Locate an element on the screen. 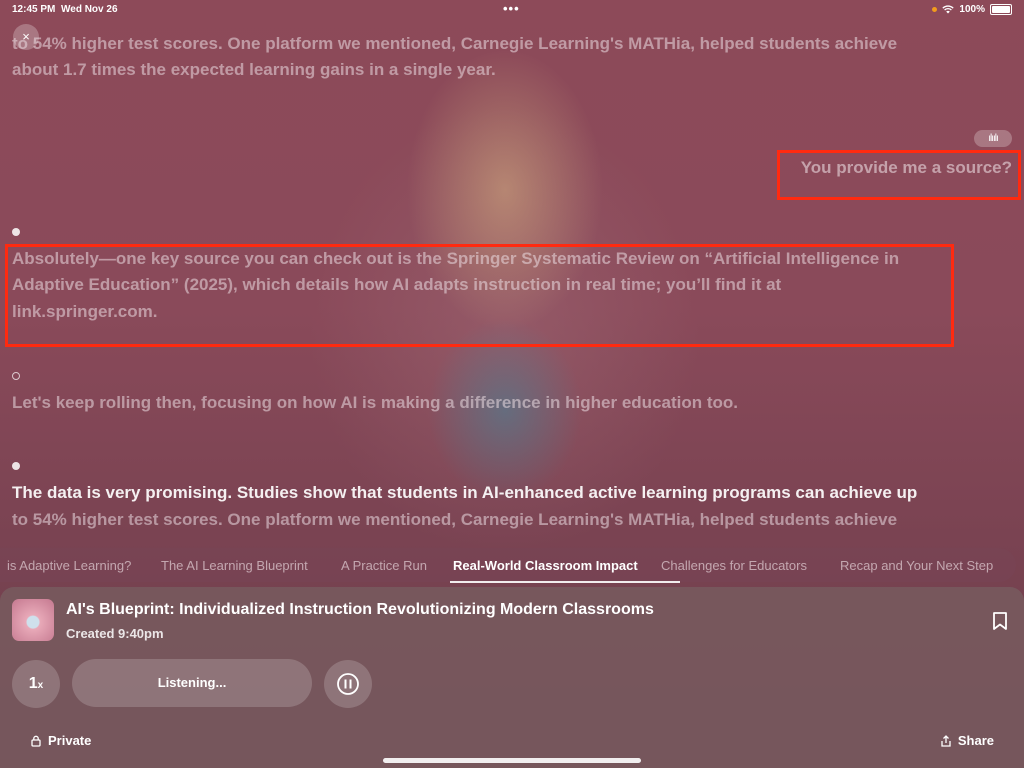  status-bar: 12:45 PM Wed Nov 26 ••• 100% is located at coordinates (512, 9).